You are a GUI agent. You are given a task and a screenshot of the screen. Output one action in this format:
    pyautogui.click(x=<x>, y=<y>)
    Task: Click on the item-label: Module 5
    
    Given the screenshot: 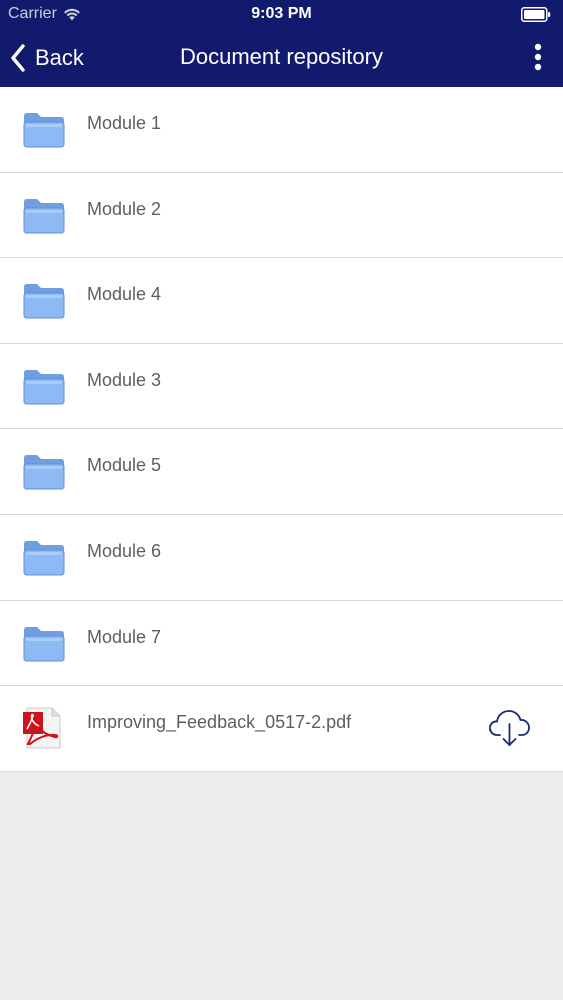 What is the action you would take?
    pyautogui.click(x=124, y=465)
    